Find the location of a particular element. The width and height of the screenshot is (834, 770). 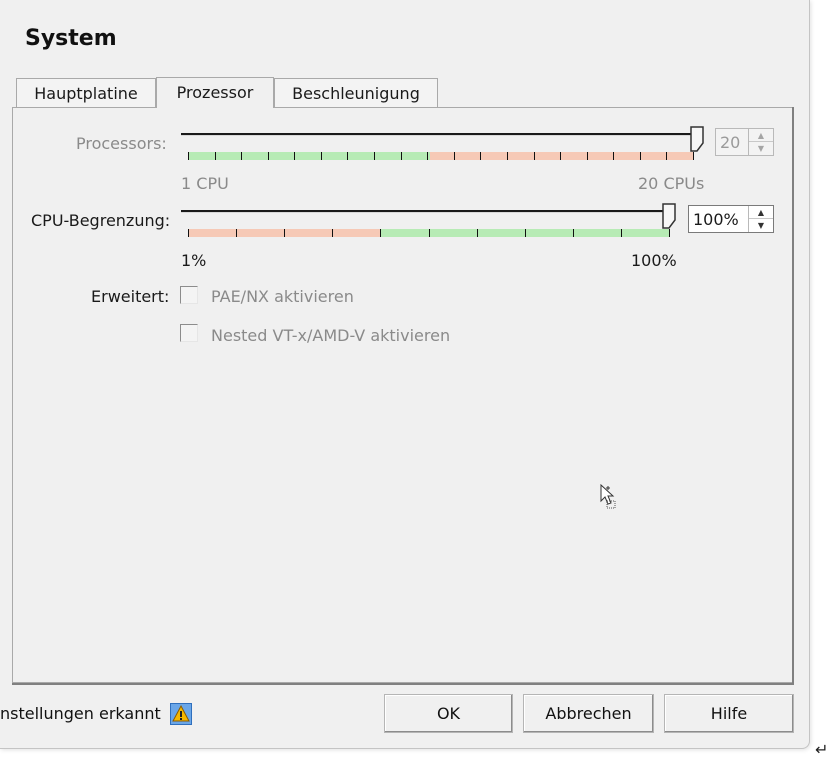

settings-warning-text: nstellungen erkannt is located at coordinates (80, 713).